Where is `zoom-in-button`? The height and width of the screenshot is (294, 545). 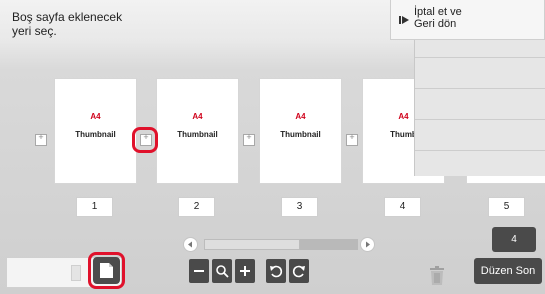
zoom-in-button is located at coordinates (245, 271).